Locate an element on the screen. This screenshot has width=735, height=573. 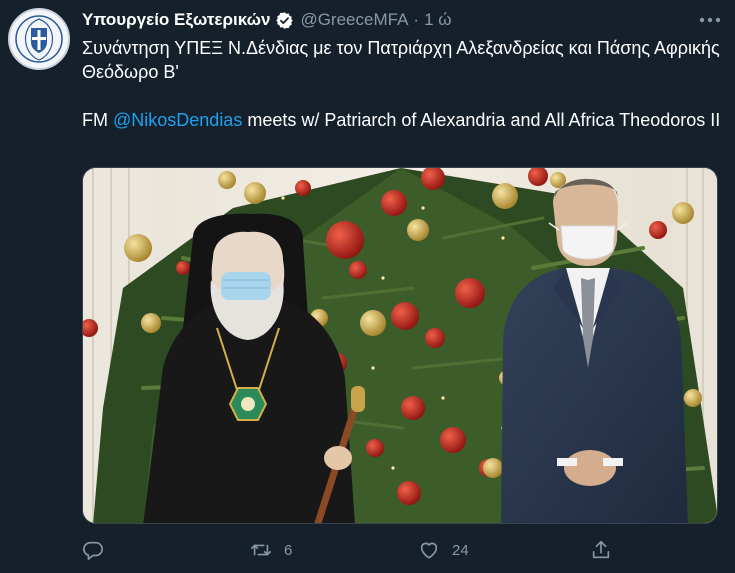
share-icon is located at coordinates (601, 549).